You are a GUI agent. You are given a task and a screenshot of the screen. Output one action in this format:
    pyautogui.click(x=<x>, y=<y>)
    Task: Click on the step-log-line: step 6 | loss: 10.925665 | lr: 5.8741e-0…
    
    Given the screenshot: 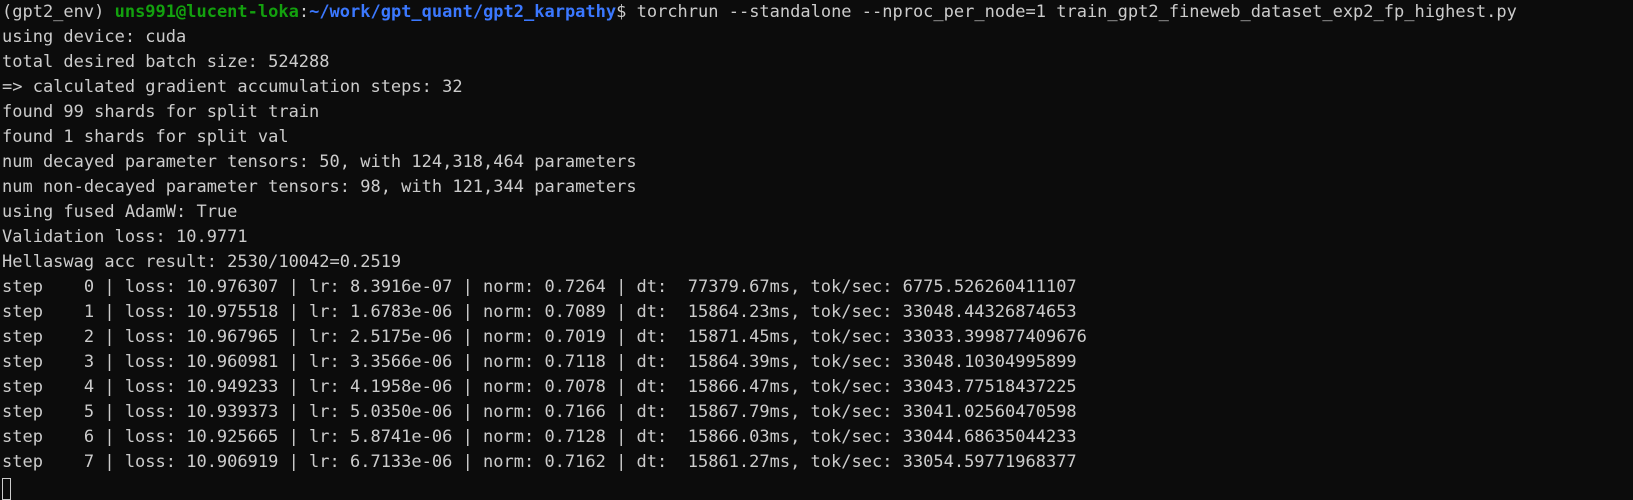 What is the action you would take?
    pyautogui.click(x=539, y=437)
    